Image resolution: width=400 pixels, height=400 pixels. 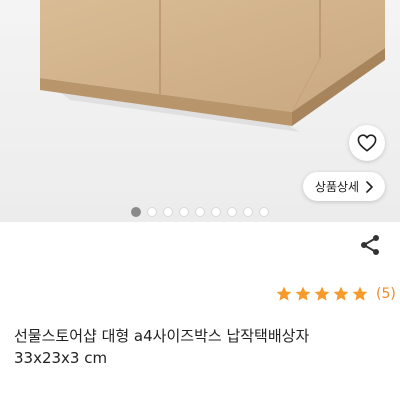 What do you see at coordinates (200, 347) in the screenshot?
I see `product-title: 선물스토어샵 대형 a4사이즈박스 납작택배상자 33x23x3 cm` at bounding box center [200, 347].